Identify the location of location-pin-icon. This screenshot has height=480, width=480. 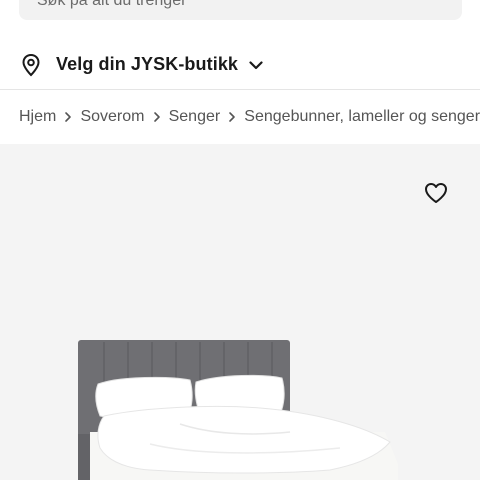
(31, 65).